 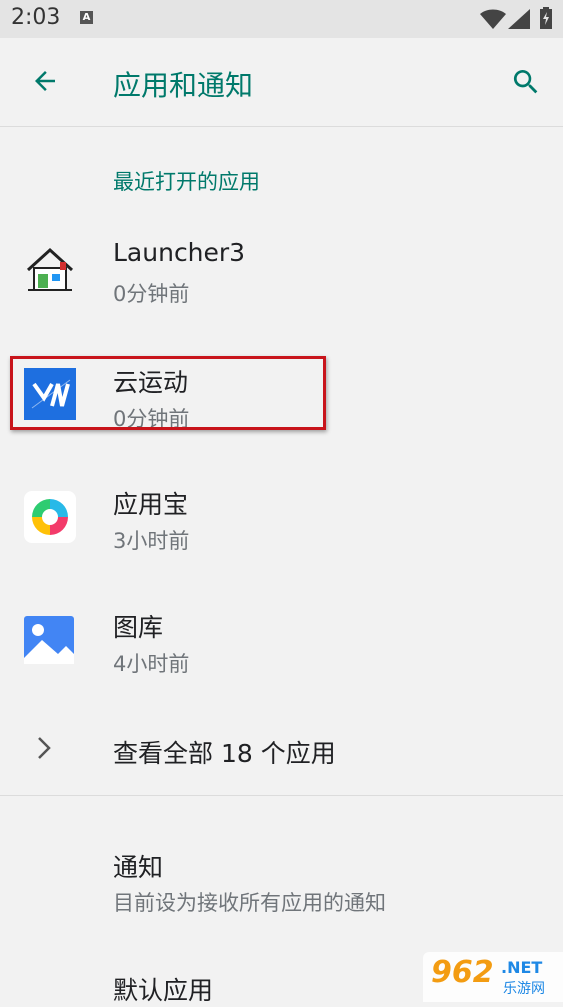 I want to click on app-name: 应用宝, so click(x=151, y=504).